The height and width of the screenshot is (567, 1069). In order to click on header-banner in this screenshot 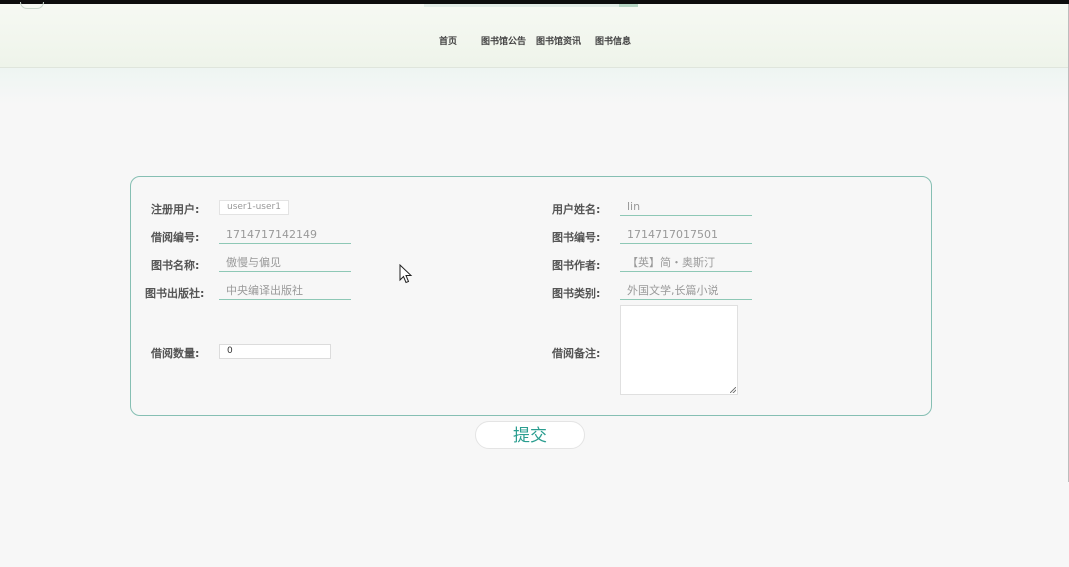, I will do `click(534, 86)`.